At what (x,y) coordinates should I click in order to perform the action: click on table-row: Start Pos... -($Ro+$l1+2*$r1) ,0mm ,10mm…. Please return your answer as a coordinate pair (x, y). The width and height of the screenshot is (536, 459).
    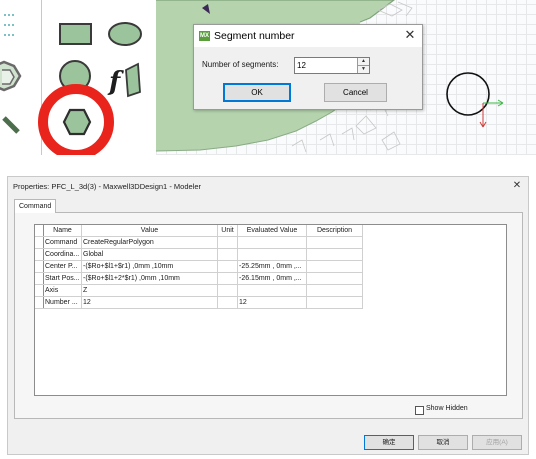
    Looking at the image, I should click on (199, 278).